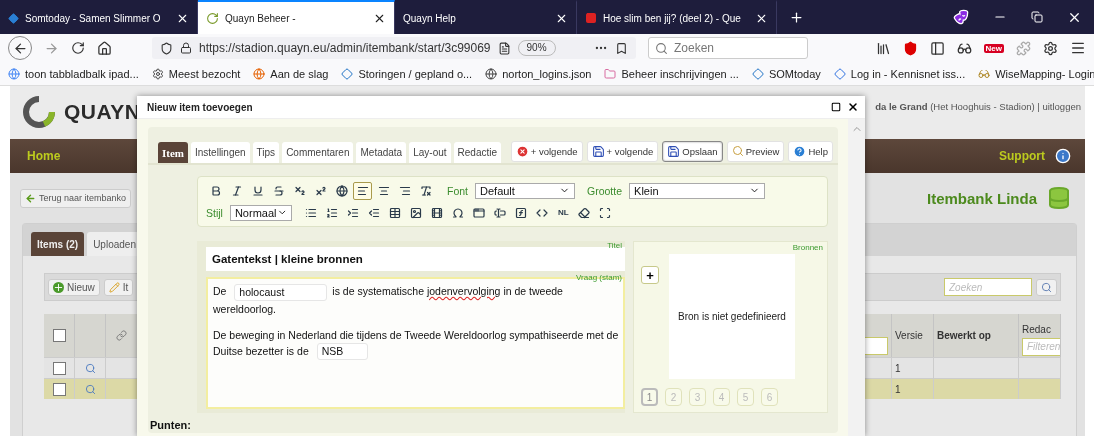  I want to click on align-left-button, so click(362, 190).